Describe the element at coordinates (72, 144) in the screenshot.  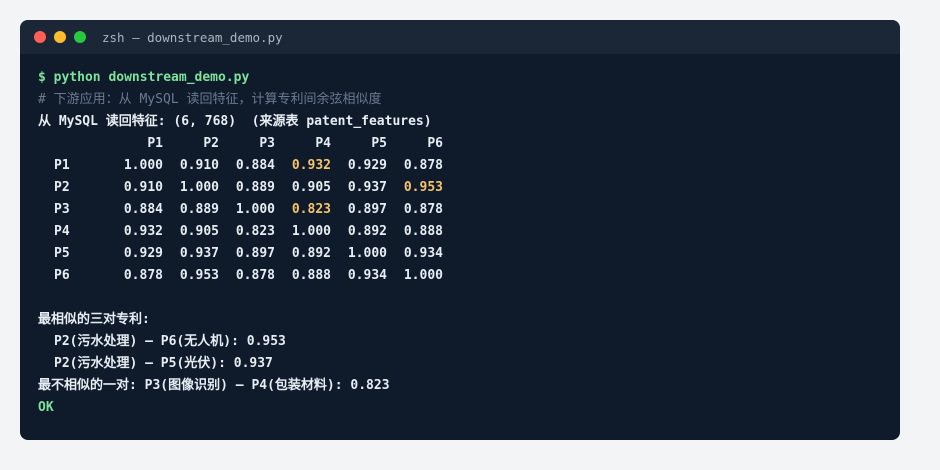
I see `matrix-corner` at that location.